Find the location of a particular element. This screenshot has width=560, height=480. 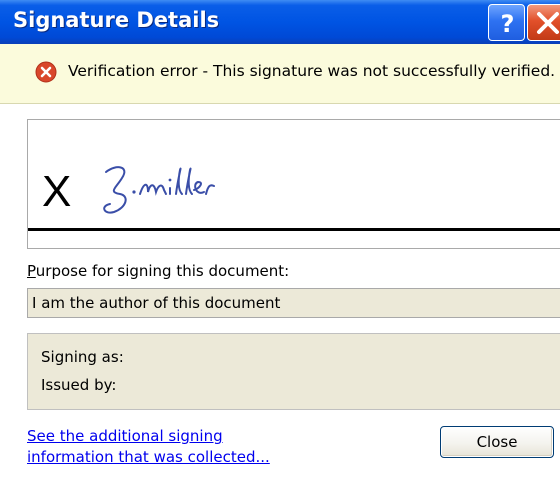

signing-as-label: Signing as: is located at coordinates (82, 357).